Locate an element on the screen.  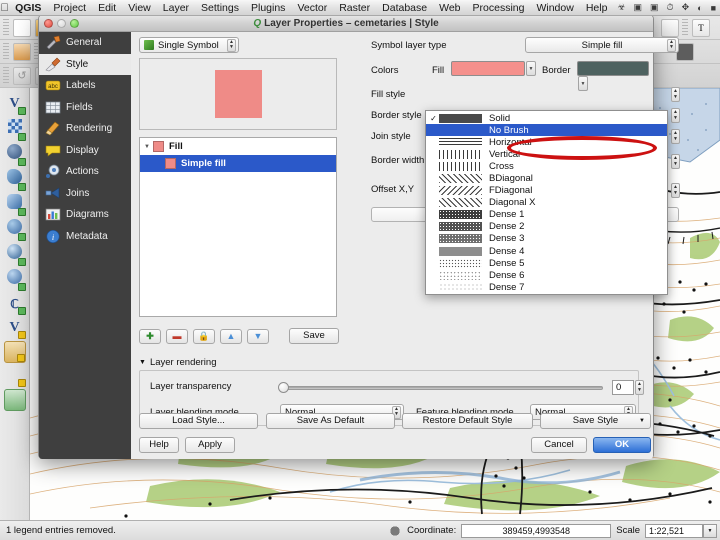
transparency-slider-track is located at coordinates (441, 388).